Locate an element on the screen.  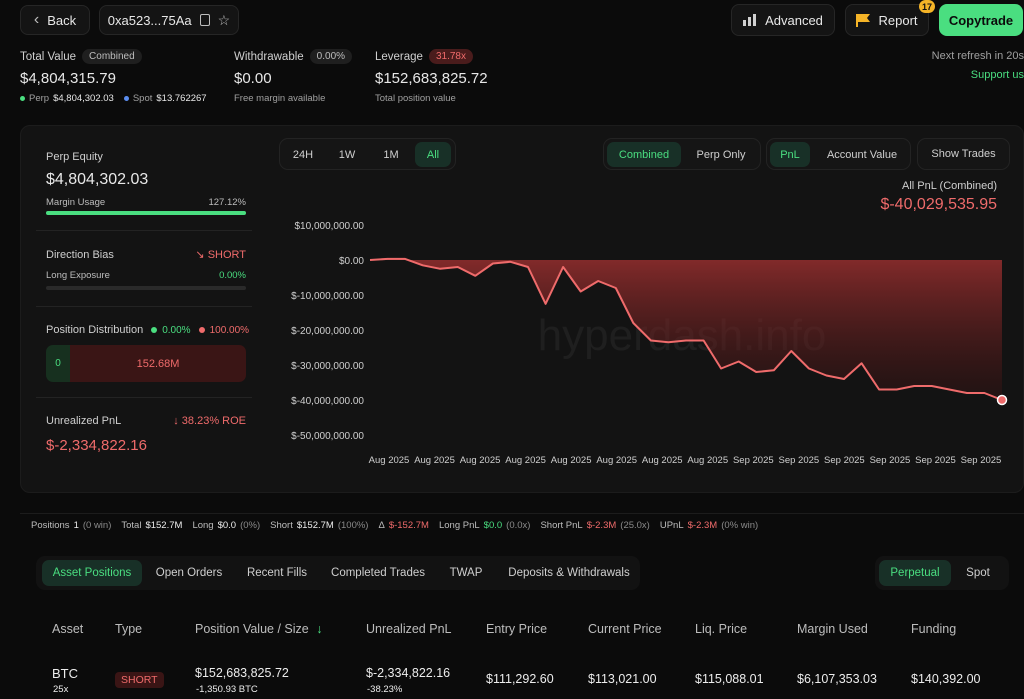
row-liq-price: $115,088.01 is located at coordinates (729, 679).